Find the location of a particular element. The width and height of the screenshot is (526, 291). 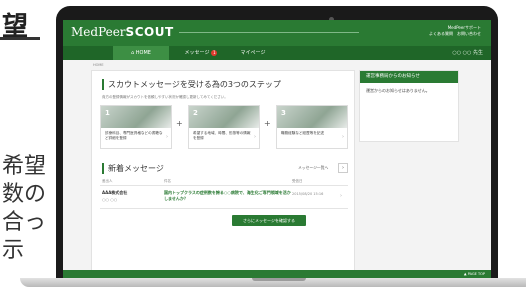

help-links: よくある質問 お問い合わせ is located at coordinates (455, 34).